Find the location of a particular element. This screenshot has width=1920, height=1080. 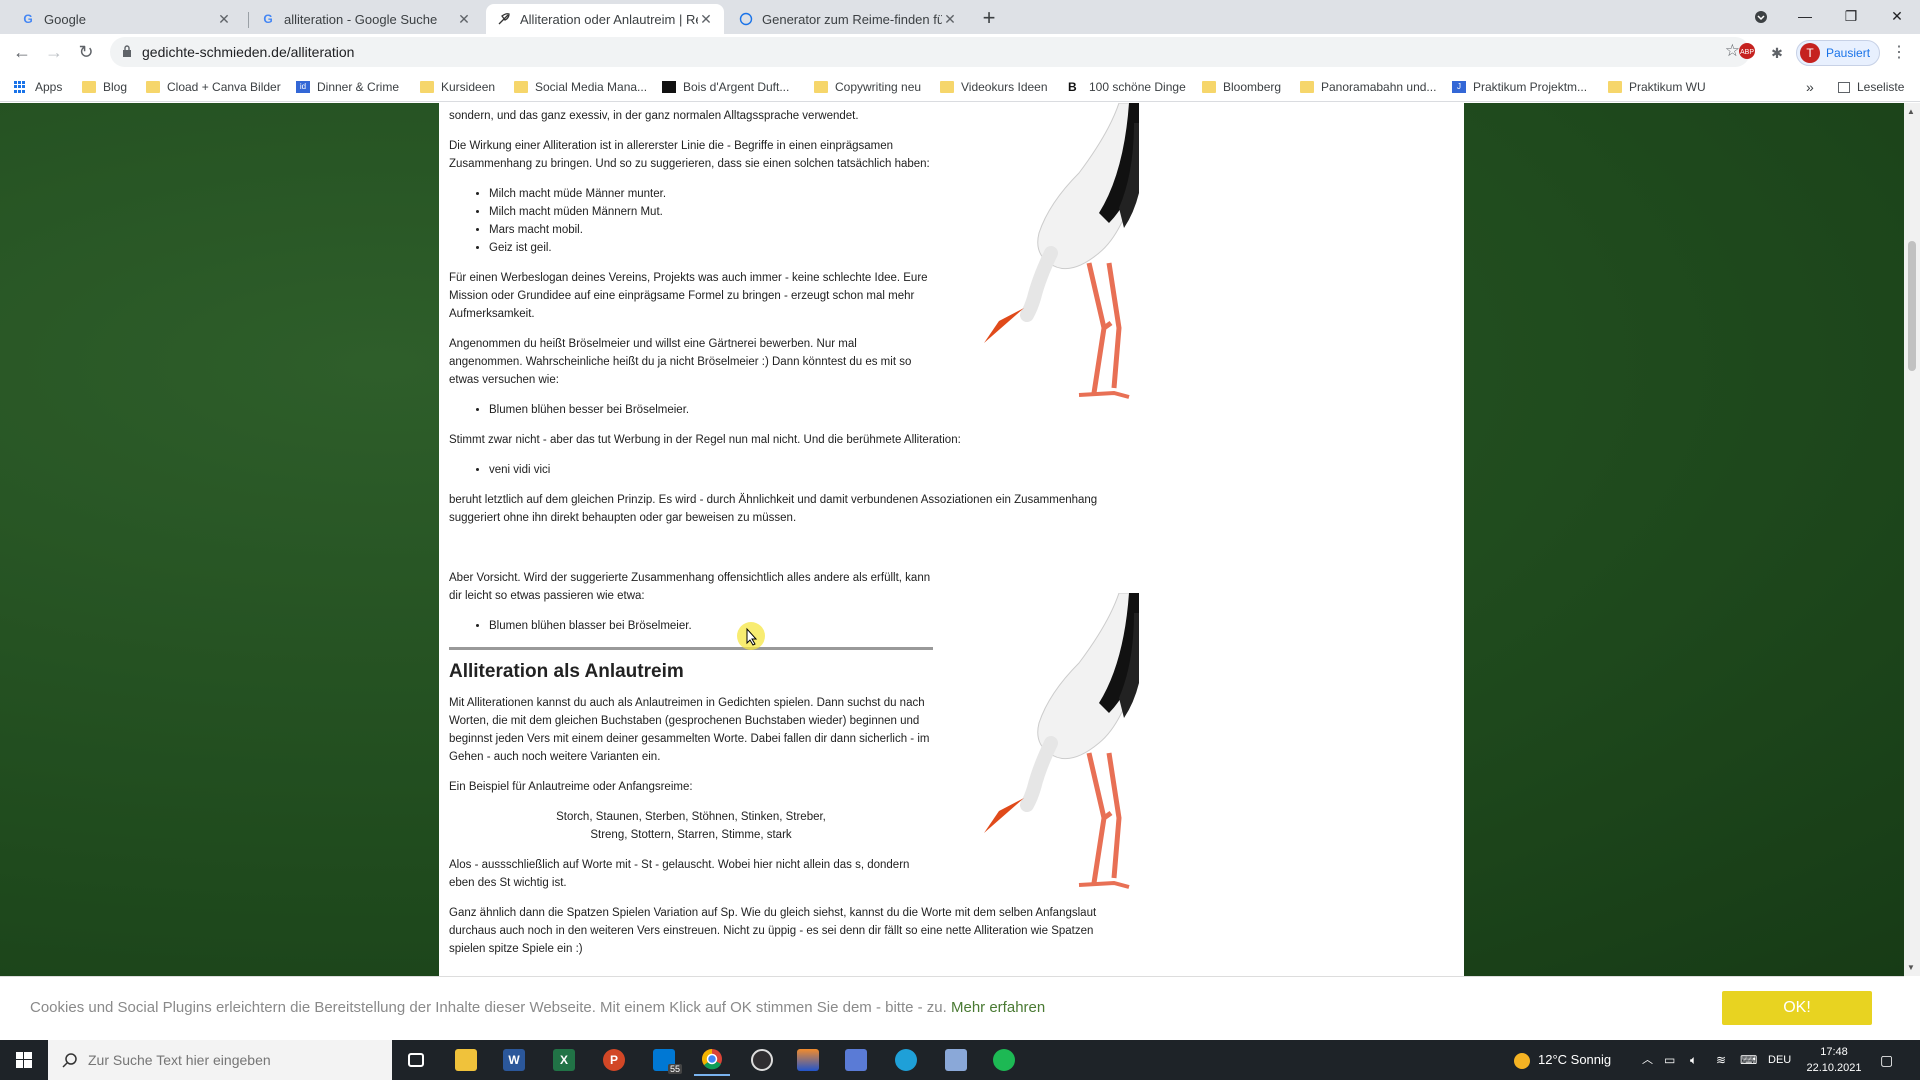

volume-icon: 🔈︎ is located at coordinates (1693, 1060).